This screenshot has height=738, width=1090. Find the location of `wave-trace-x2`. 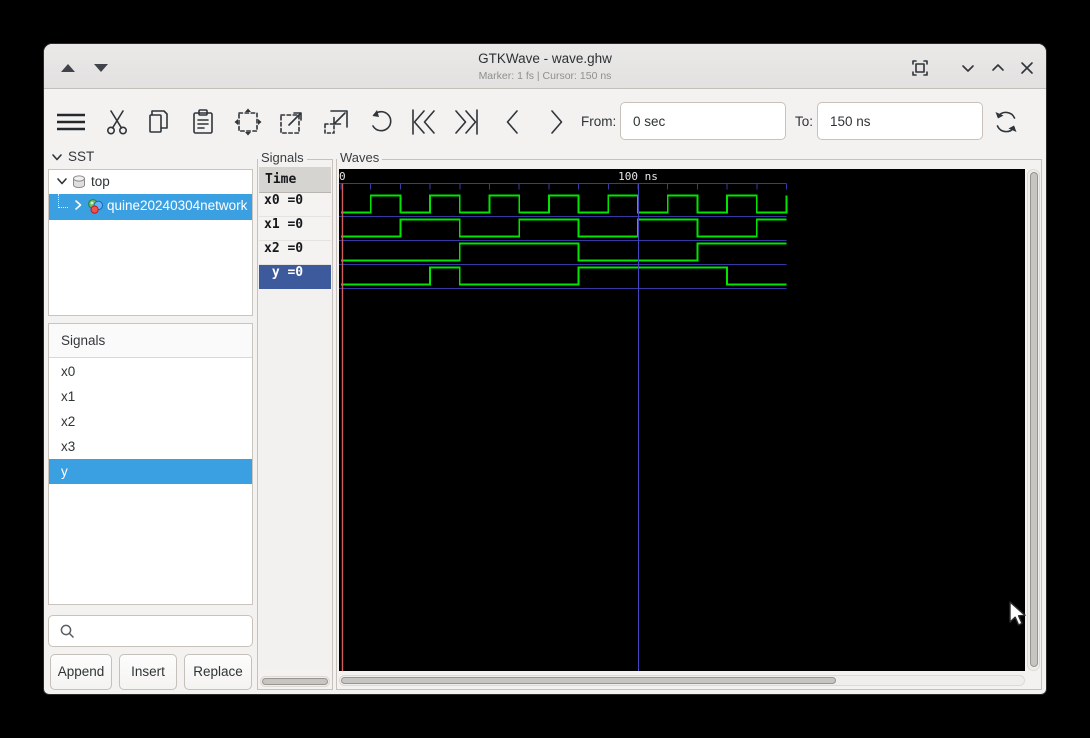

wave-trace-x2 is located at coordinates (564, 252).